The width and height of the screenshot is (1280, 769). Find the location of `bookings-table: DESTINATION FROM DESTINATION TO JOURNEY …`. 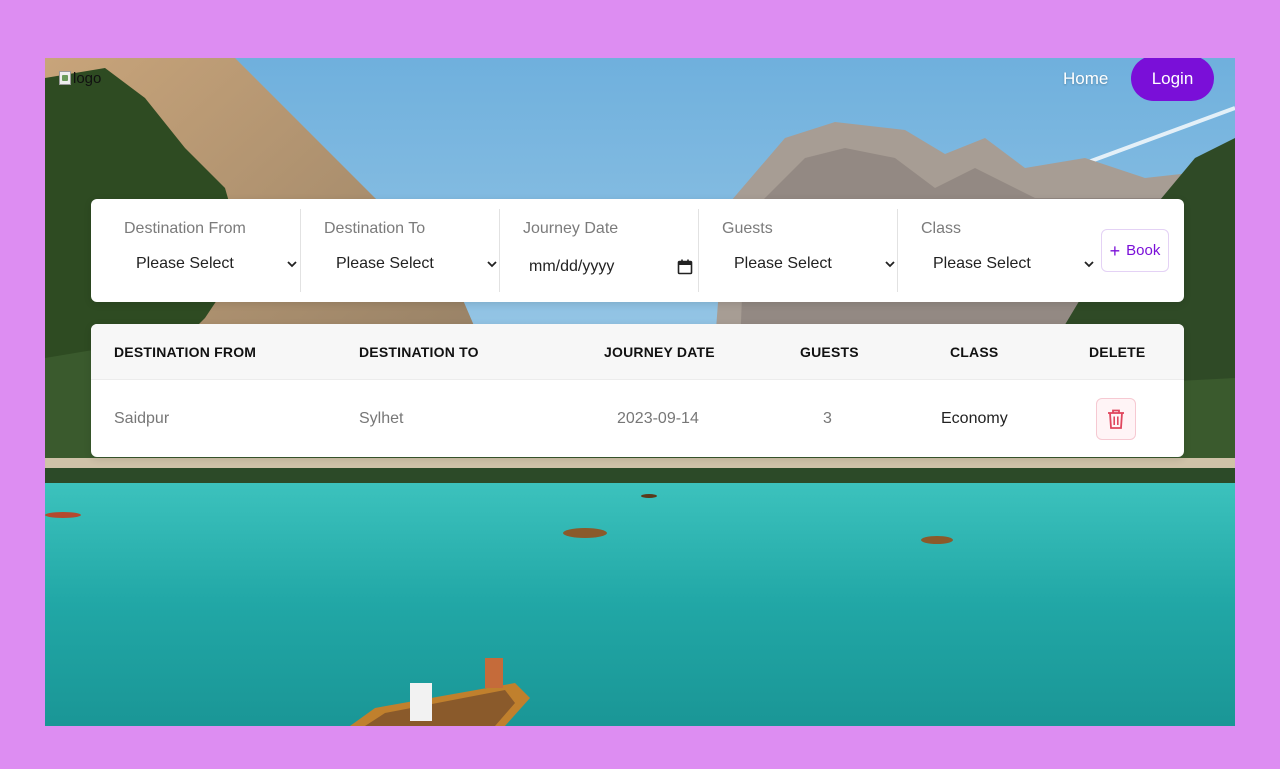

bookings-table: DESTINATION FROM DESTINATION TO JOURNEY … is located at coordinates (637, 390).